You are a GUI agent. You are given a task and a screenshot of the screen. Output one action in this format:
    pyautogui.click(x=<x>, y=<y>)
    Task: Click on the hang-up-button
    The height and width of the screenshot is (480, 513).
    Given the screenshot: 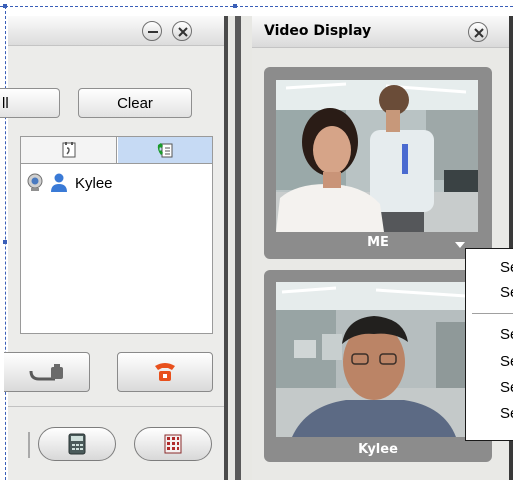 What is the action you would take?
    pyautogui.click(x=47, y=372)
    